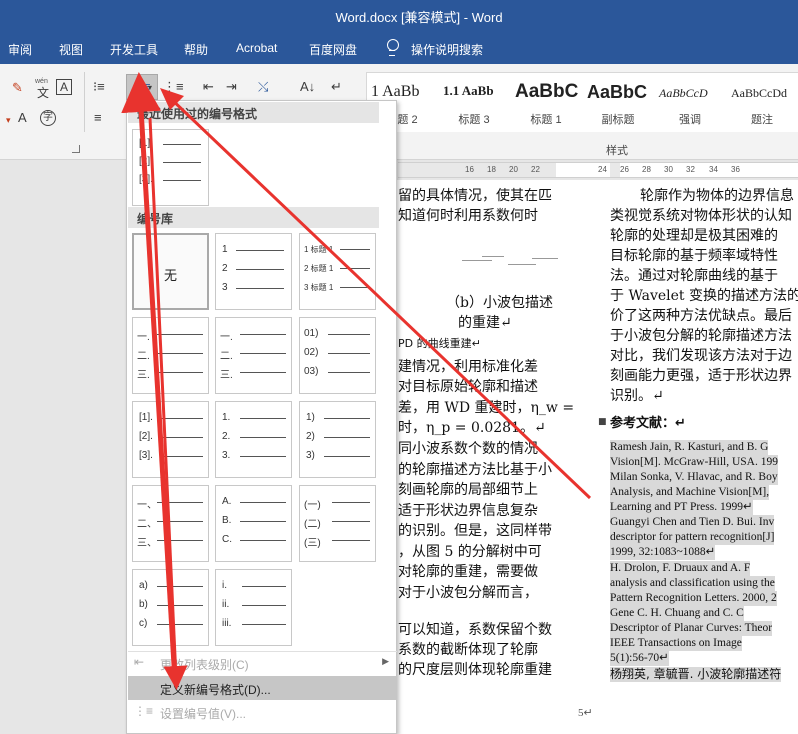 The width and height of the screenshot is (798, 734). I want to click on style-subtitle: AaBbC 副标题, so click(618, 102).